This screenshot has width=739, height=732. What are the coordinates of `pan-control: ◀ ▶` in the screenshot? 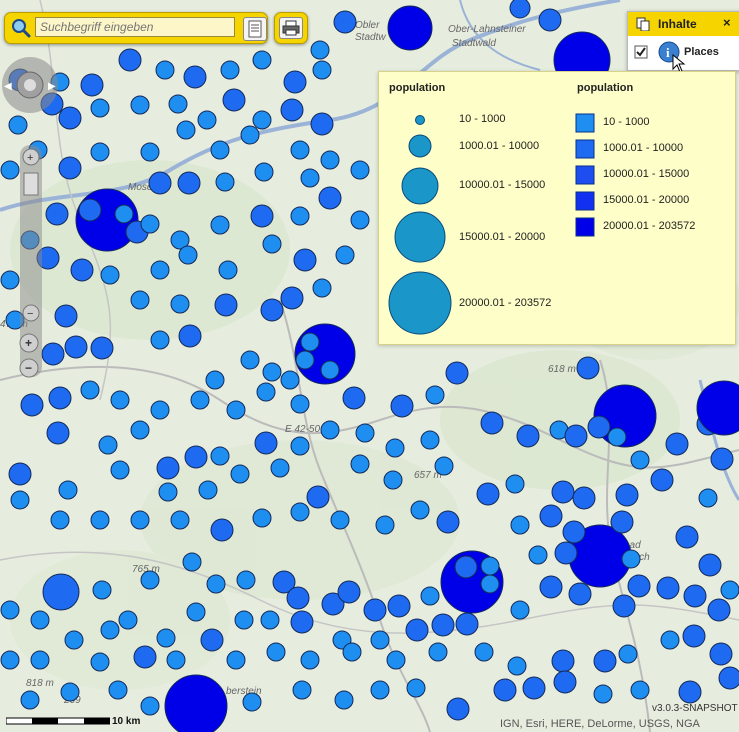 It's located at (30, 85).